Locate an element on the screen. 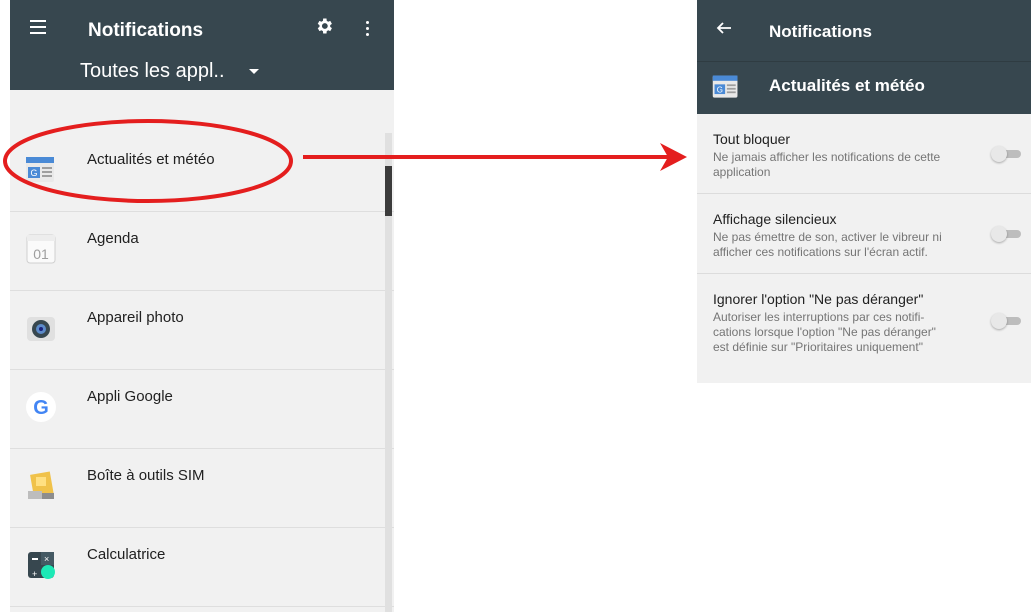 The image size is (1031, 612). highlight-ellipse is located at coordinates (148, 161).